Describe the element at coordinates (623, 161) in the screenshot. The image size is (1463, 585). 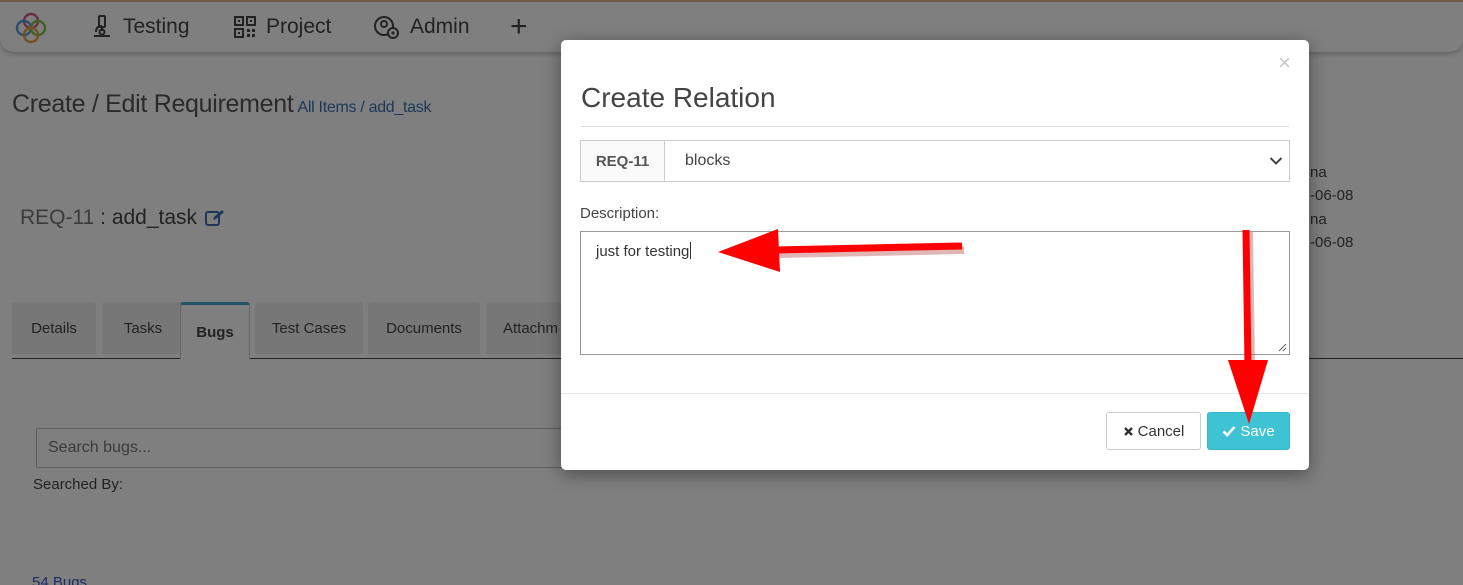
I see `requirement-addon: REQ-11` at that location.